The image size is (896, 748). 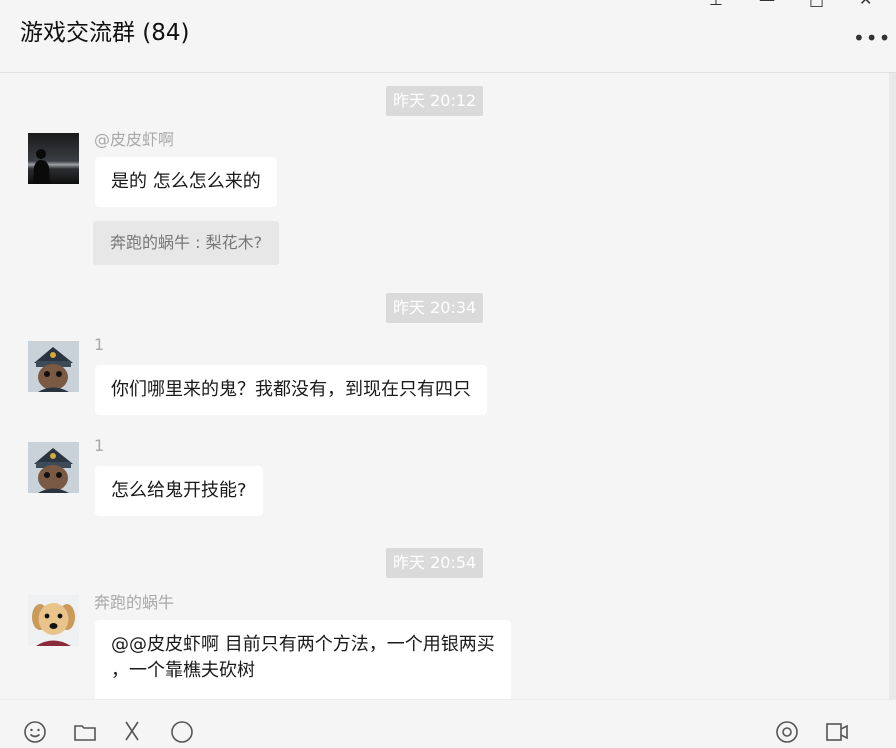 What do you see at coordinates (837, 732) in the screenshot?
I see `phone-icon` at bounding box center [837, 732].